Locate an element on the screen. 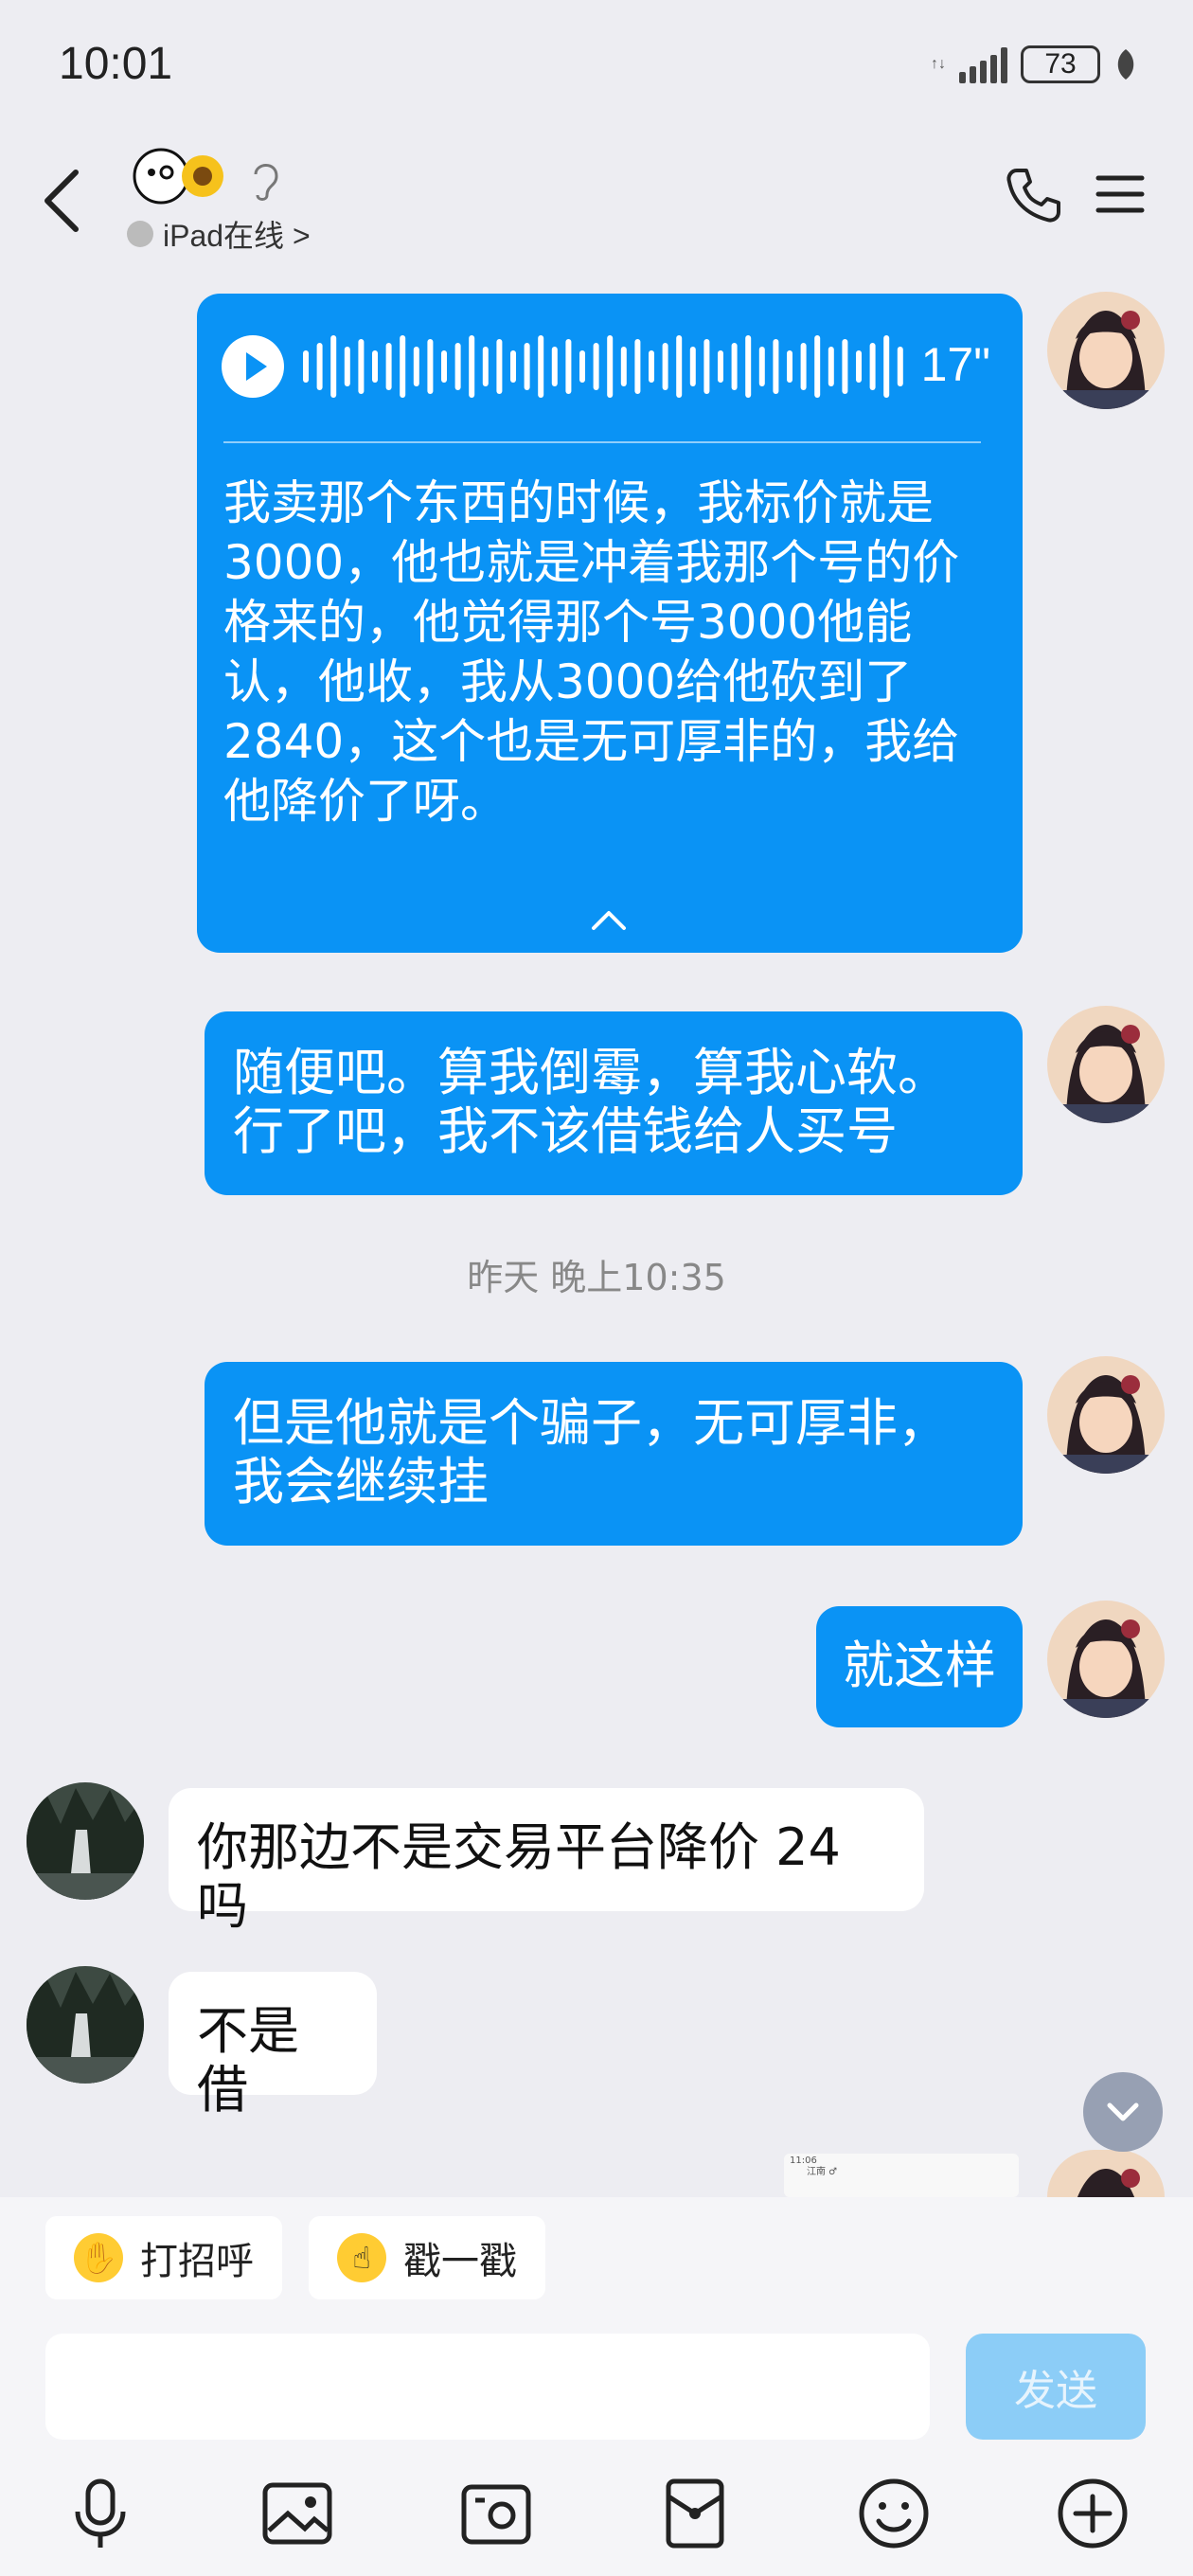 This screenshot has width=1193, height=2576. chevron-down-icon is located at coordinates (1123, 2111).